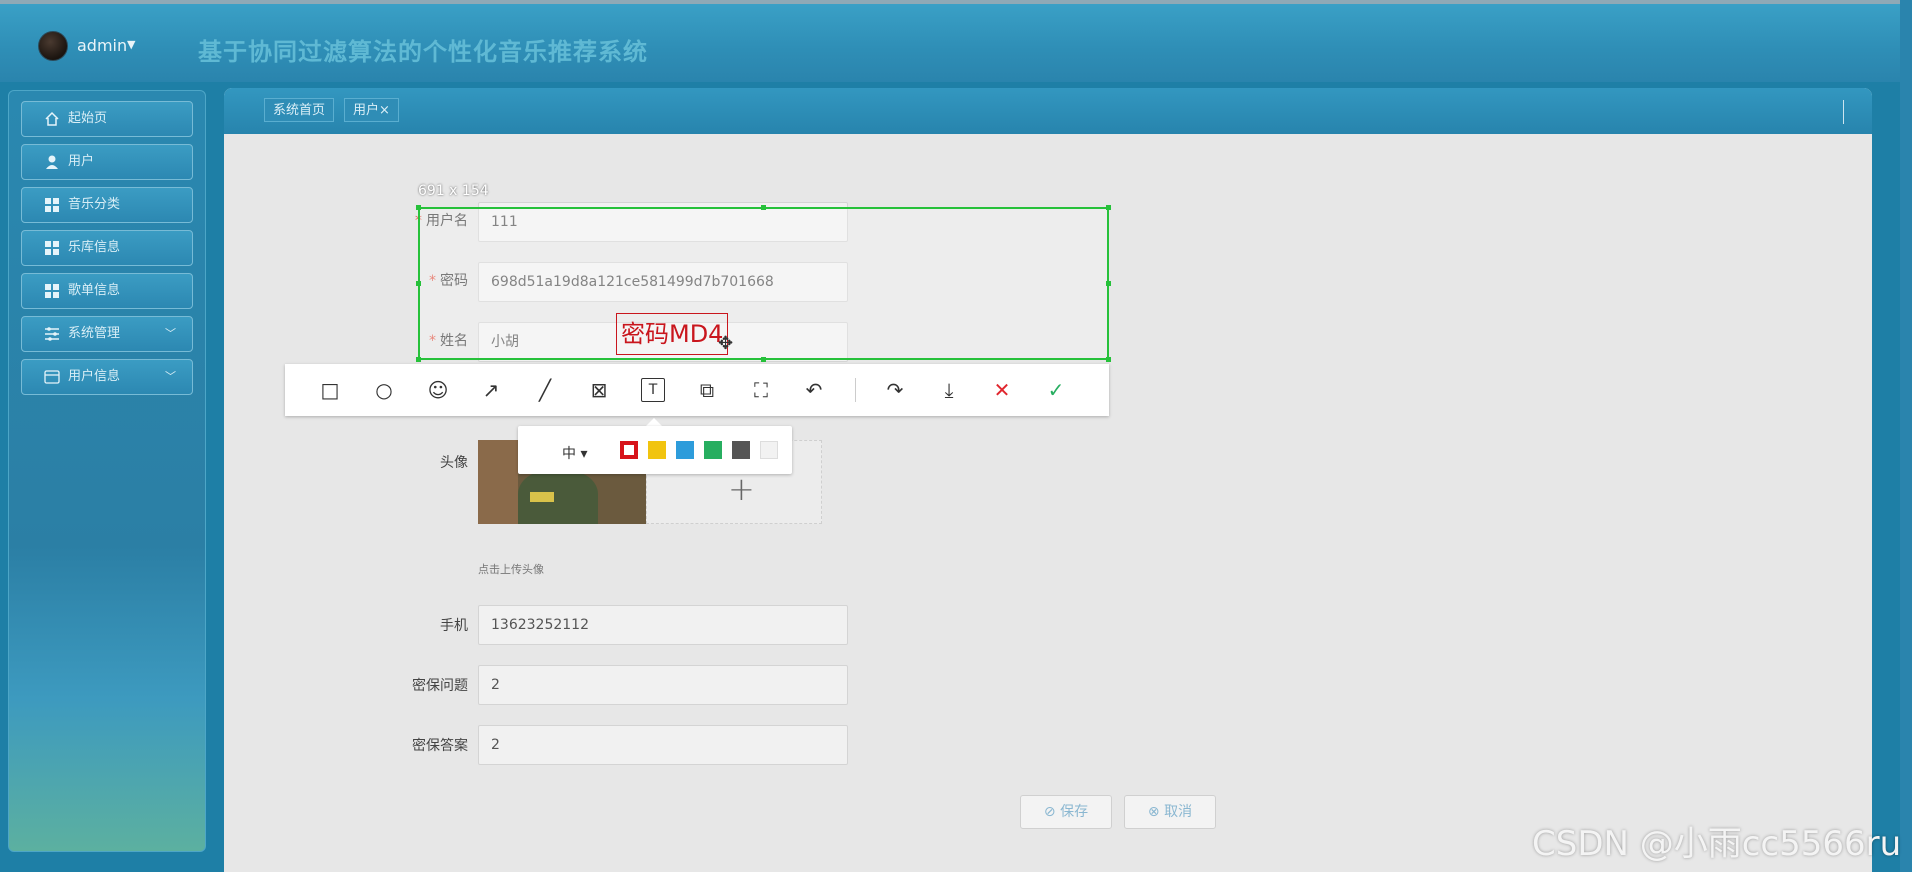 The width and height of the screenshot is (1912, 872). I want to click on color-swatch-gray, so click(741, 450).